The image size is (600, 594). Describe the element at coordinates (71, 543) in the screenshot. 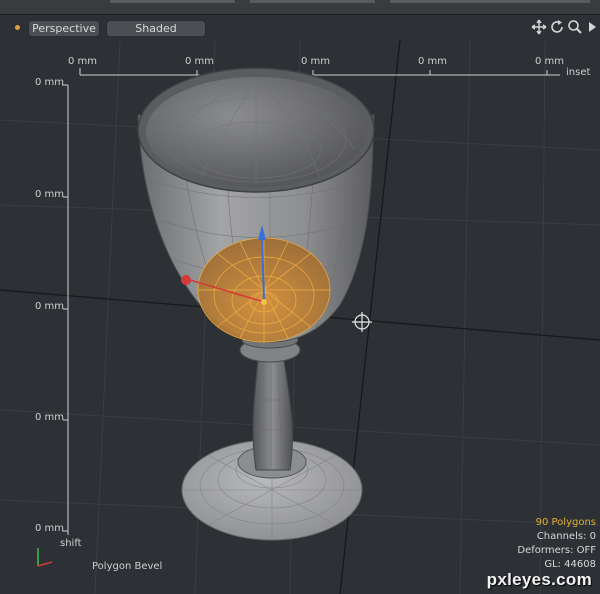

I see `left-ruler-suffix: shift` at that location.